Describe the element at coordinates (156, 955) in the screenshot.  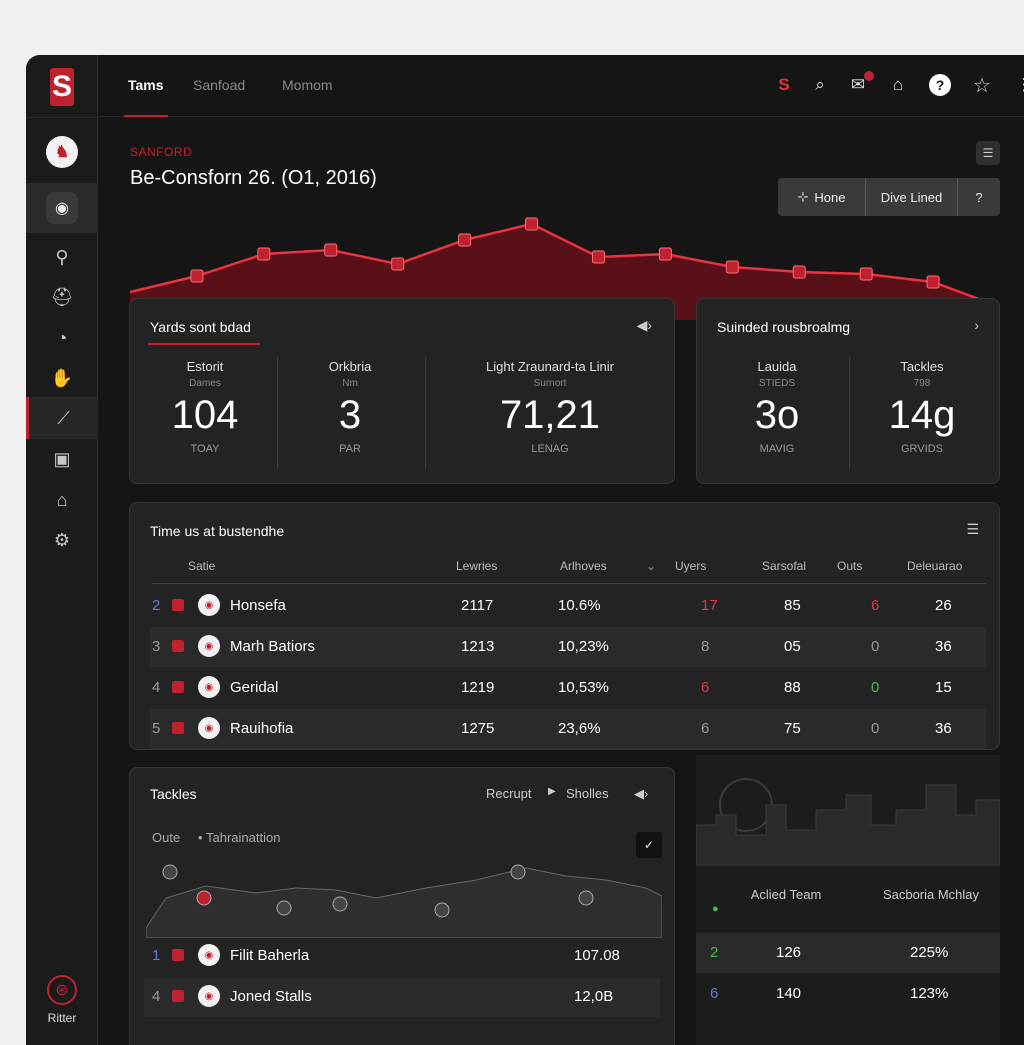
I see `row-rank: 1` at that location.